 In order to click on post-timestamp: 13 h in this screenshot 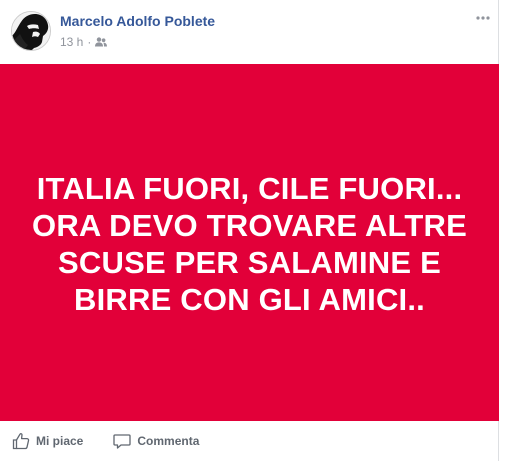, I will do `click(71, 42)`.